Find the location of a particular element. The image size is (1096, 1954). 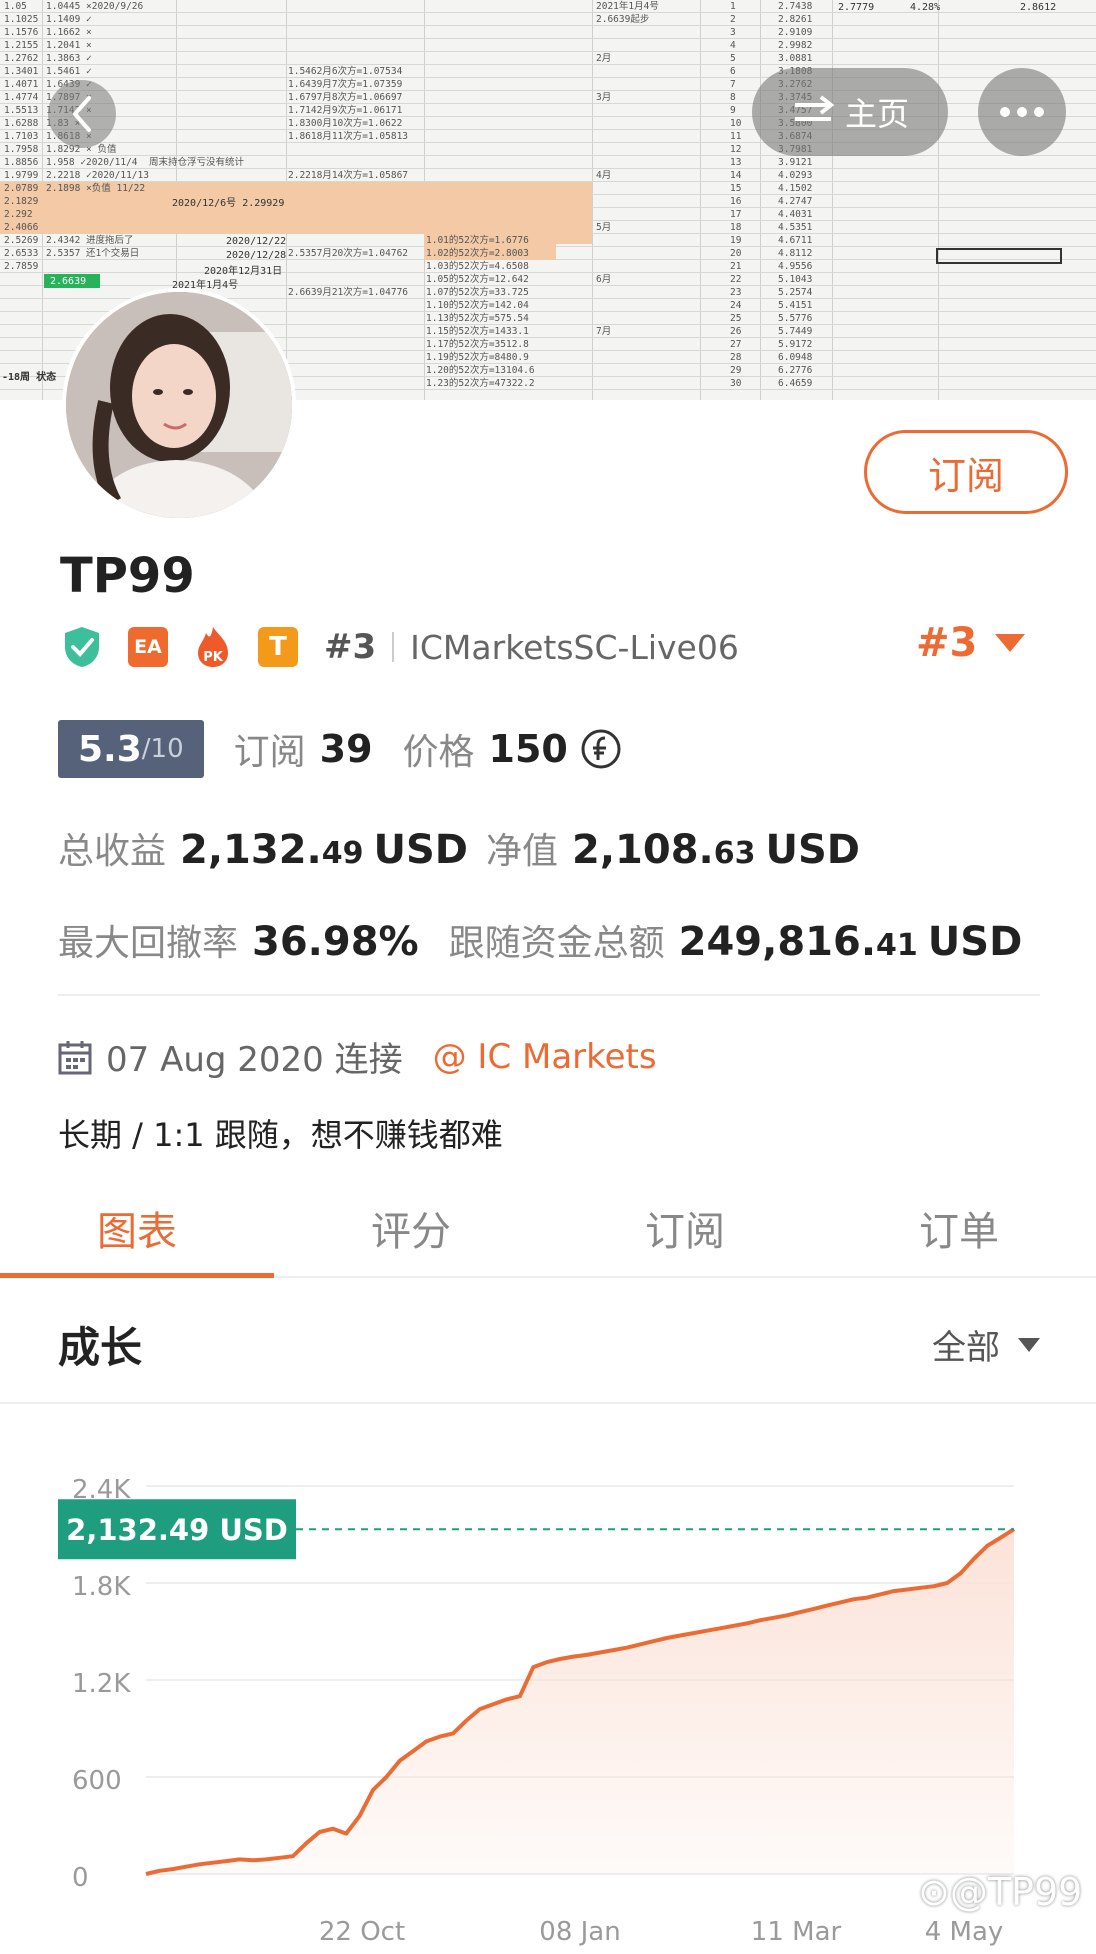

score-denominator: /10 is located at coordinates (162, 749).